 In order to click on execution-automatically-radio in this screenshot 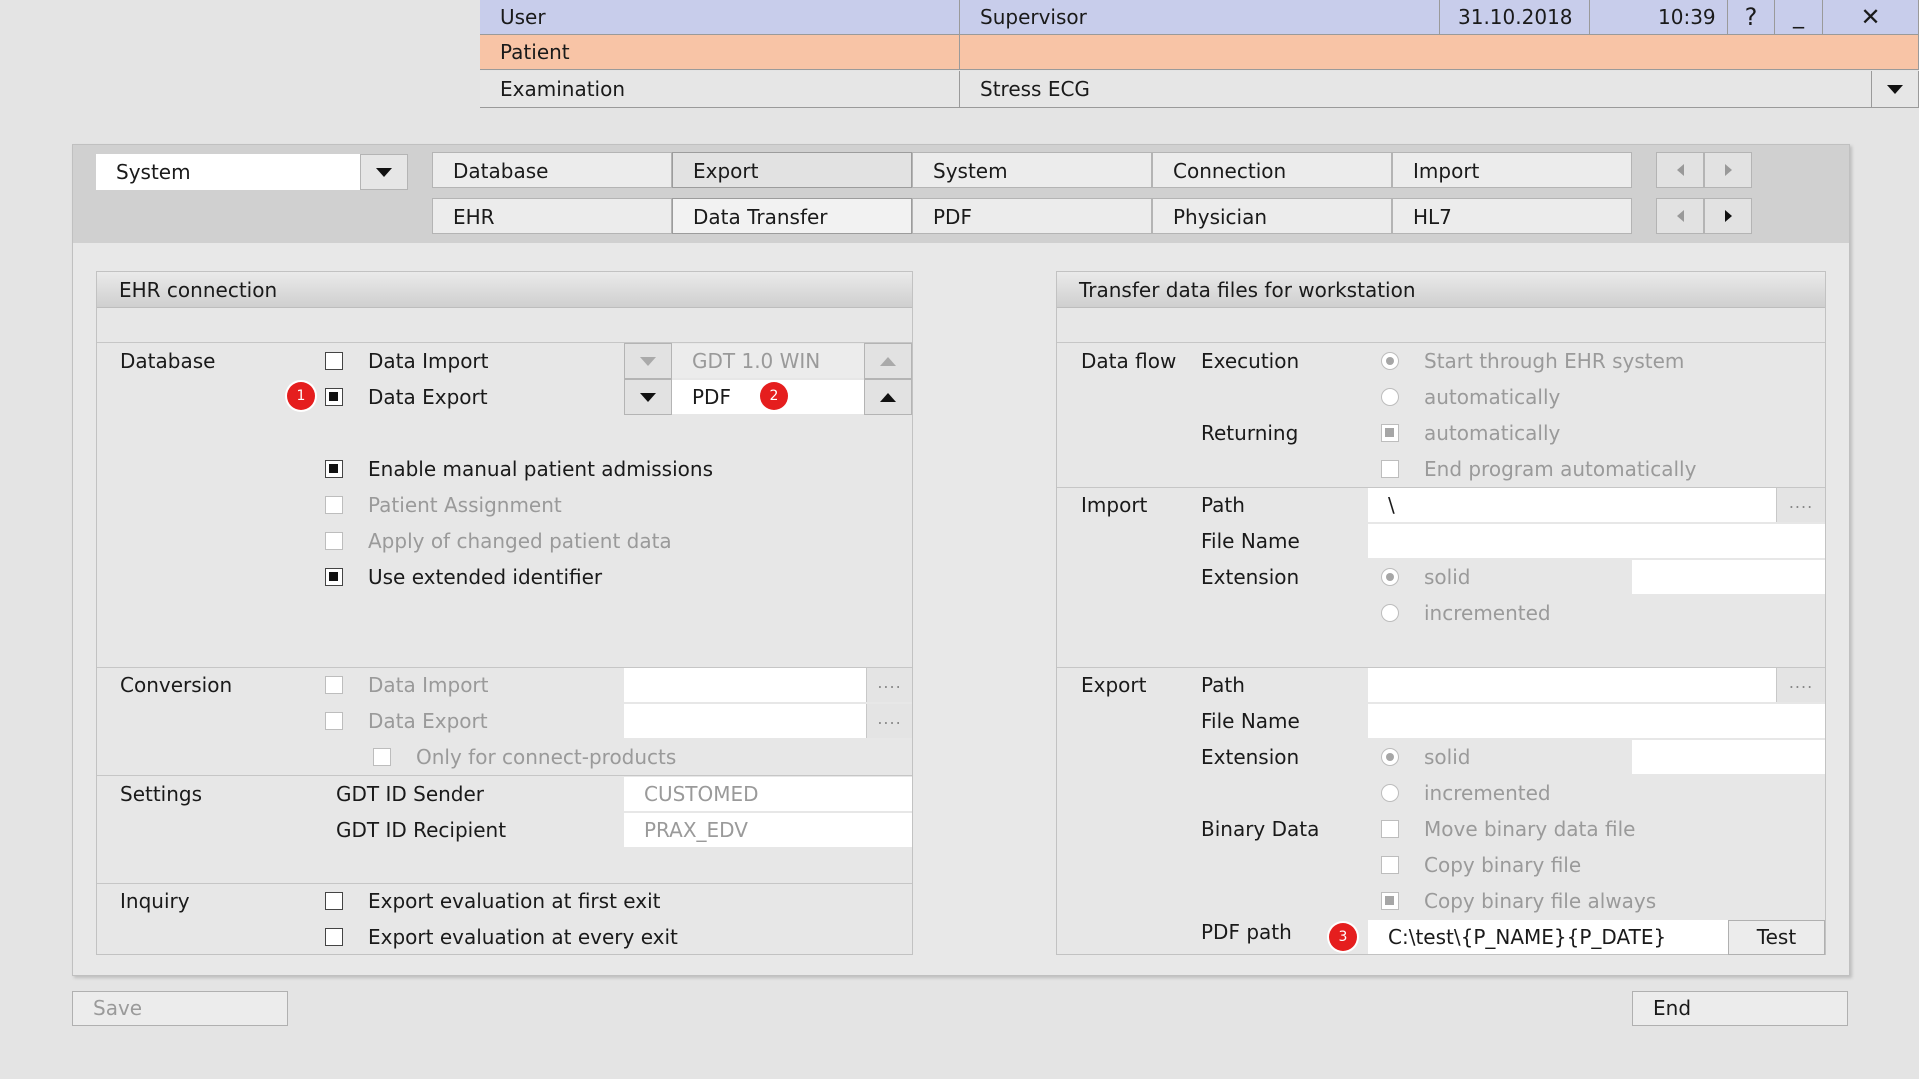, I will do `click(1390, 397)`.